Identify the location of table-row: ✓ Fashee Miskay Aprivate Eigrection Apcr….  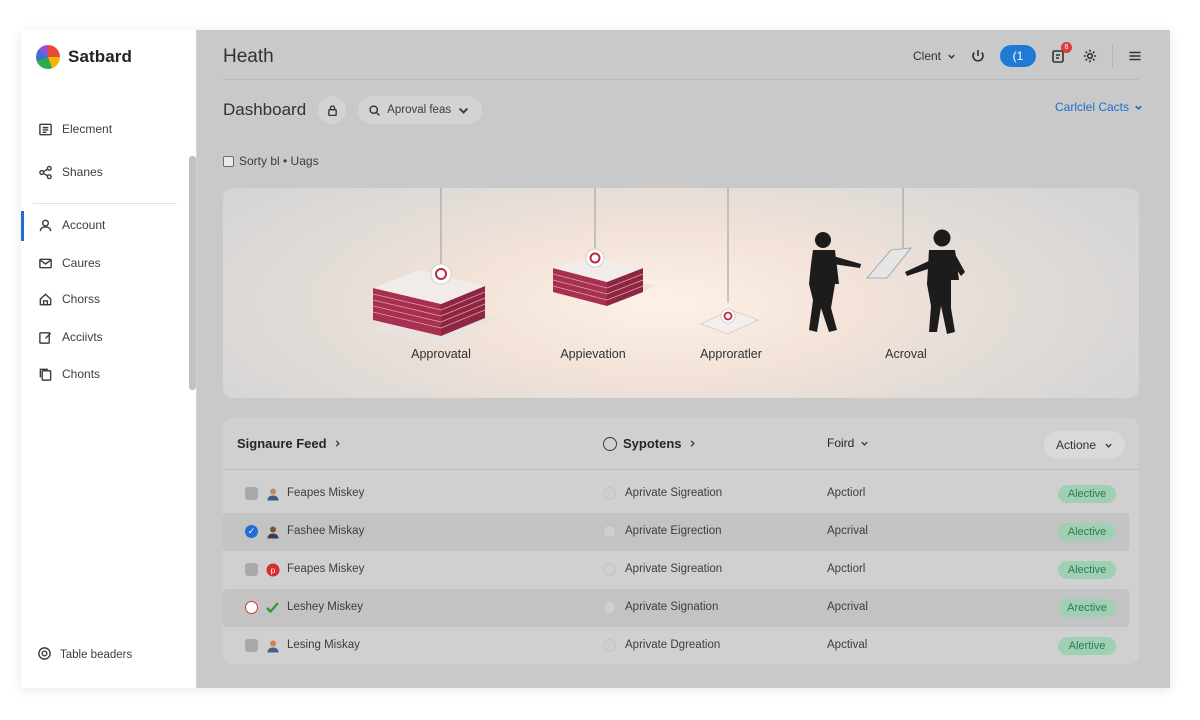
(676, 532).